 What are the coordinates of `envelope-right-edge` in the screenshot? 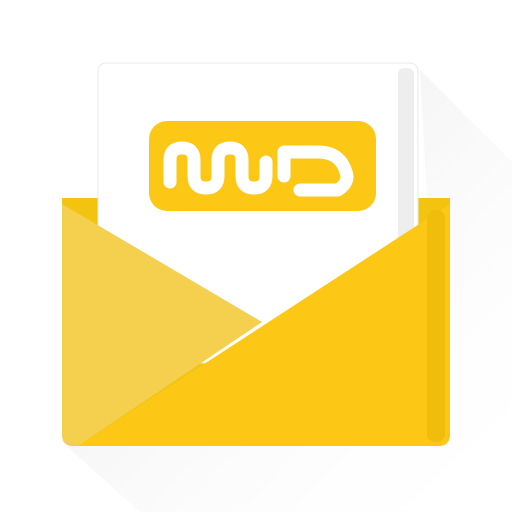 It's located at (436, 326).